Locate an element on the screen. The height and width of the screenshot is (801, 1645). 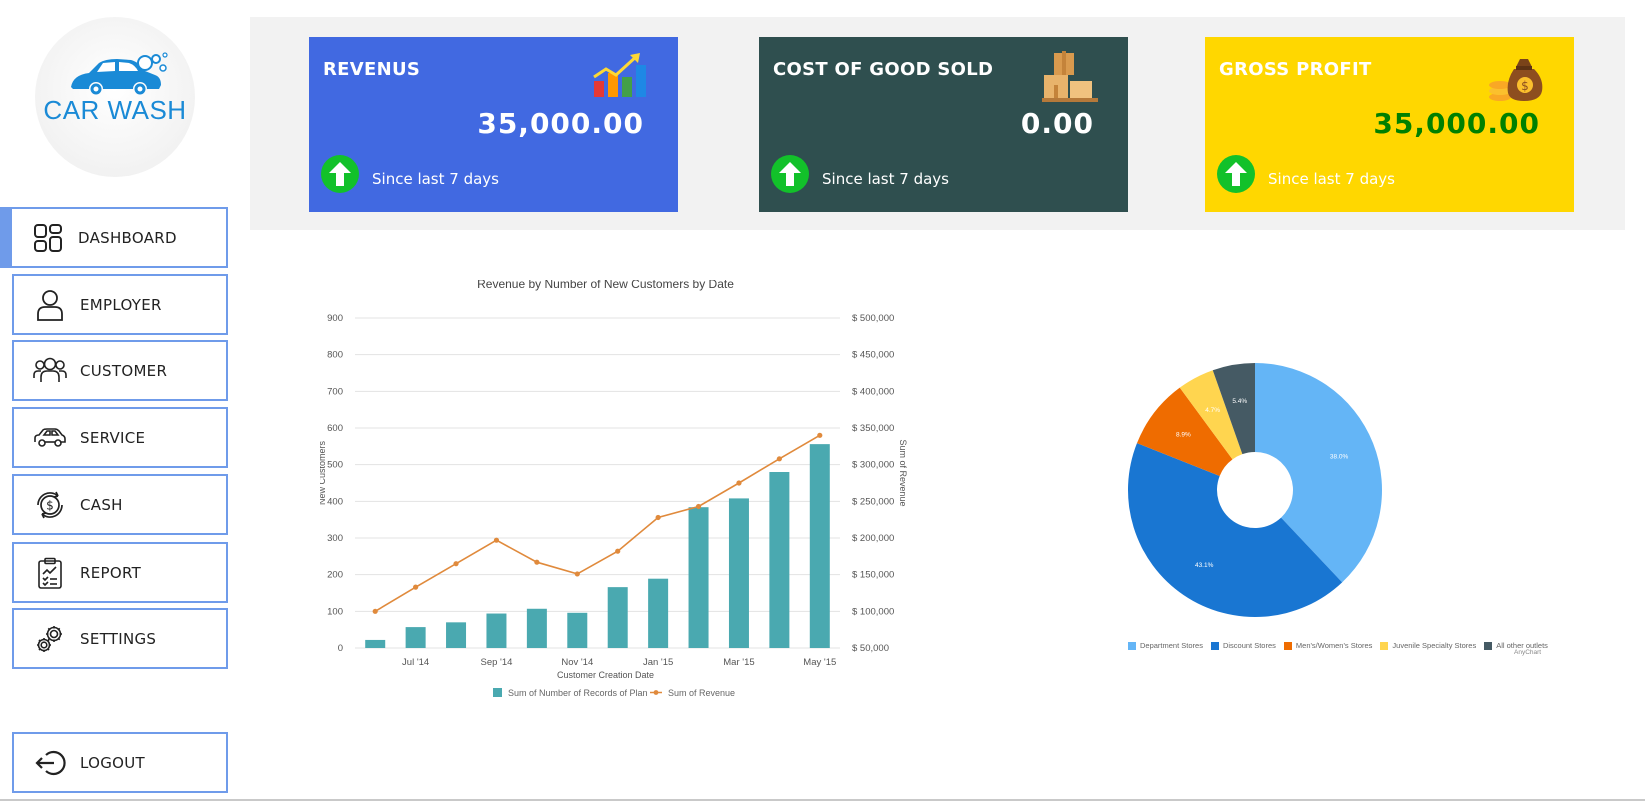
growth-chart-icon is located at coordinates (620, 78).